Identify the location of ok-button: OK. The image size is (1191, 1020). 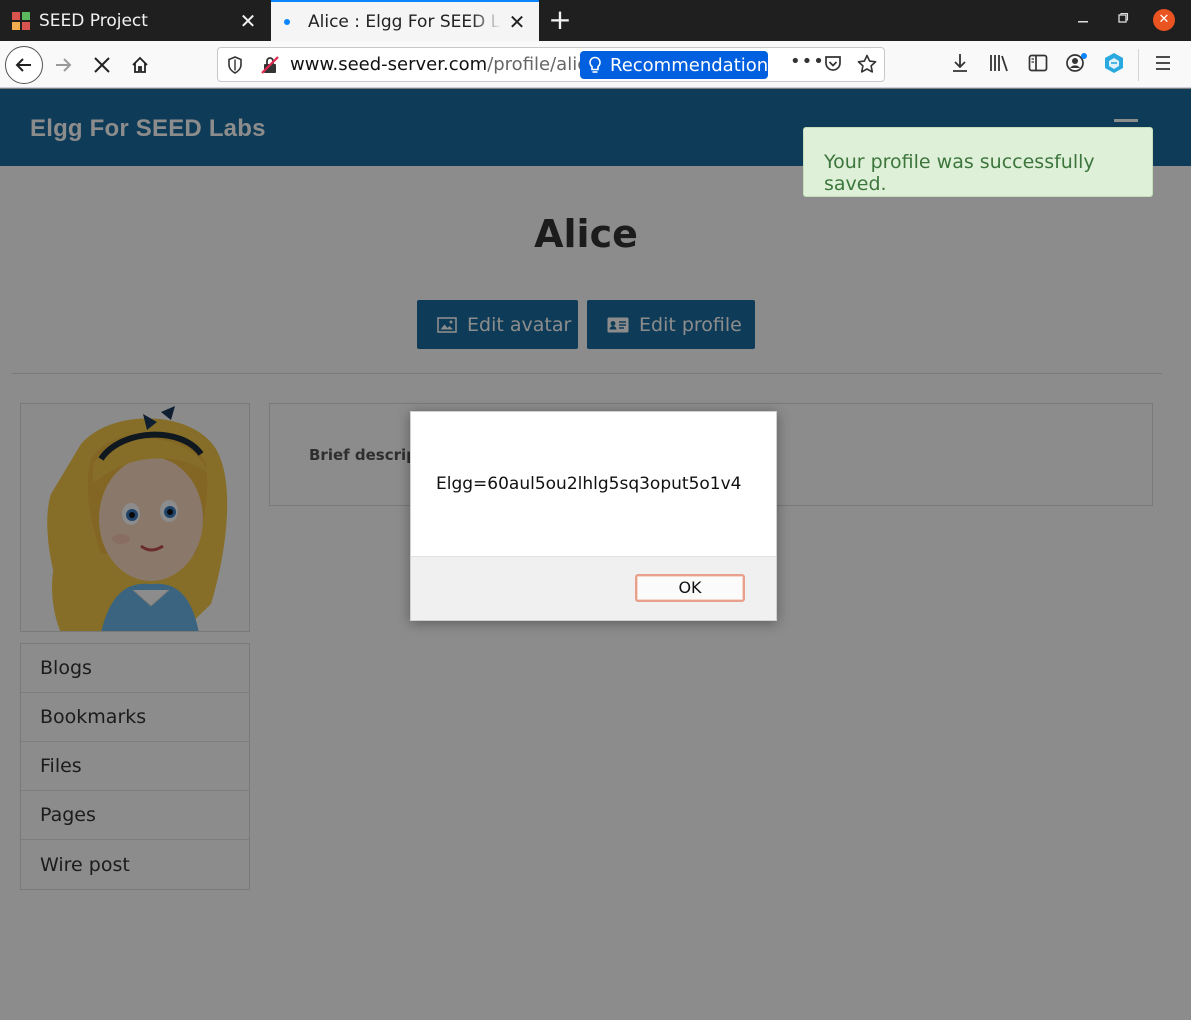
(690, 588).